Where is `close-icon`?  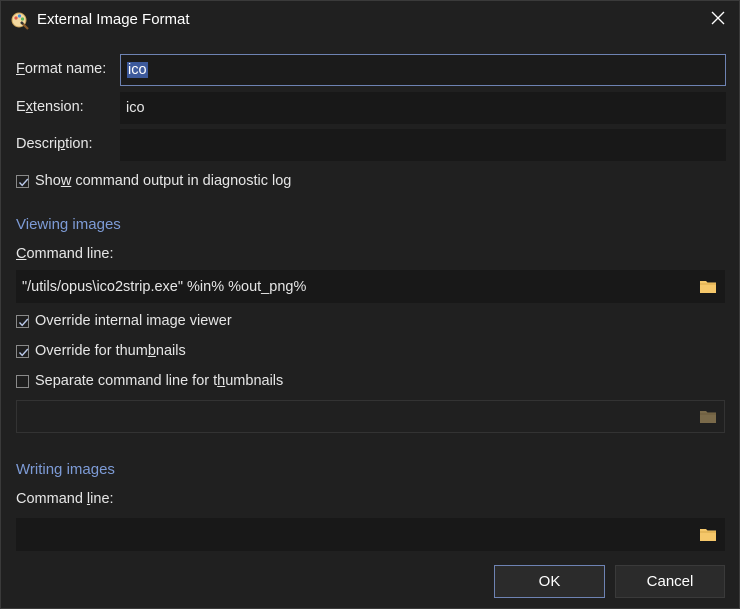
close-icon is located at coordinates (718, 20).